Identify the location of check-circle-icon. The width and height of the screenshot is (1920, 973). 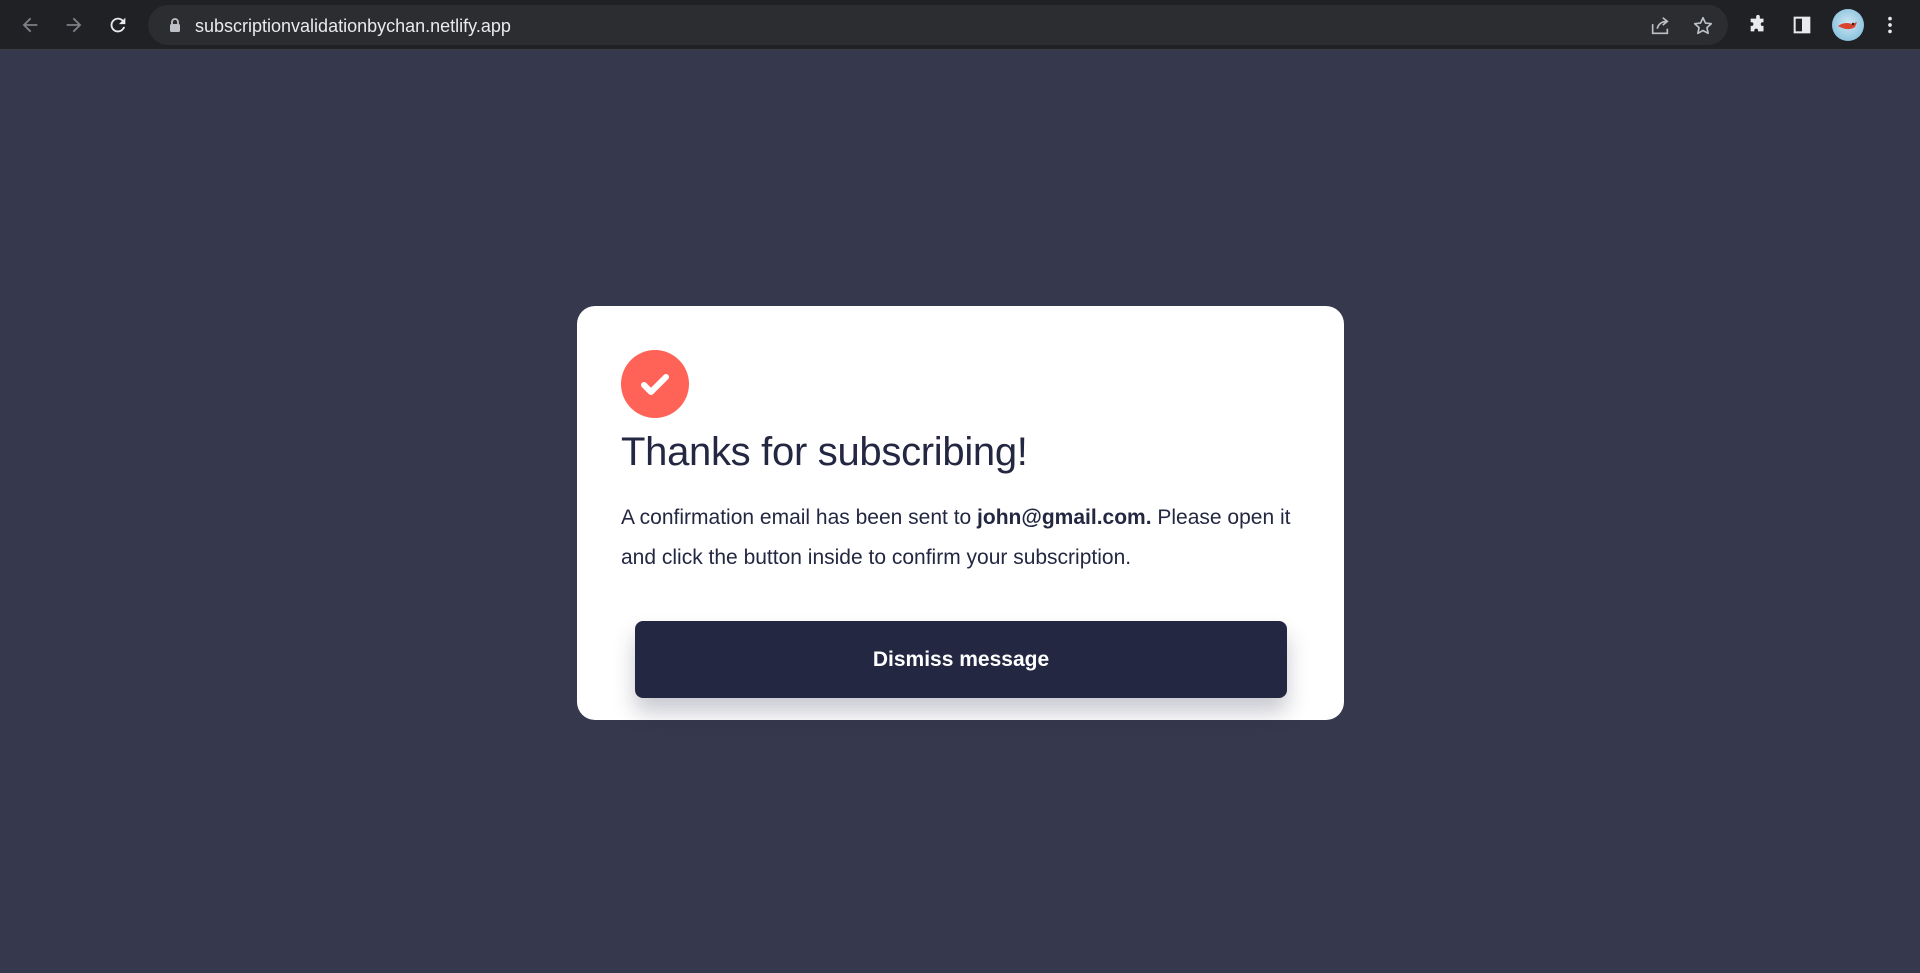
(655, 384).